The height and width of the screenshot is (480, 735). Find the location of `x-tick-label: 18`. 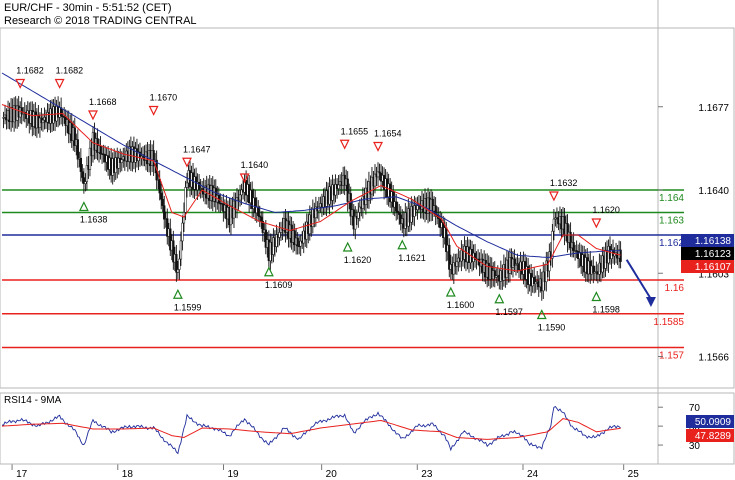

x-tick-label: 18 is located at coordinates (128, 474).